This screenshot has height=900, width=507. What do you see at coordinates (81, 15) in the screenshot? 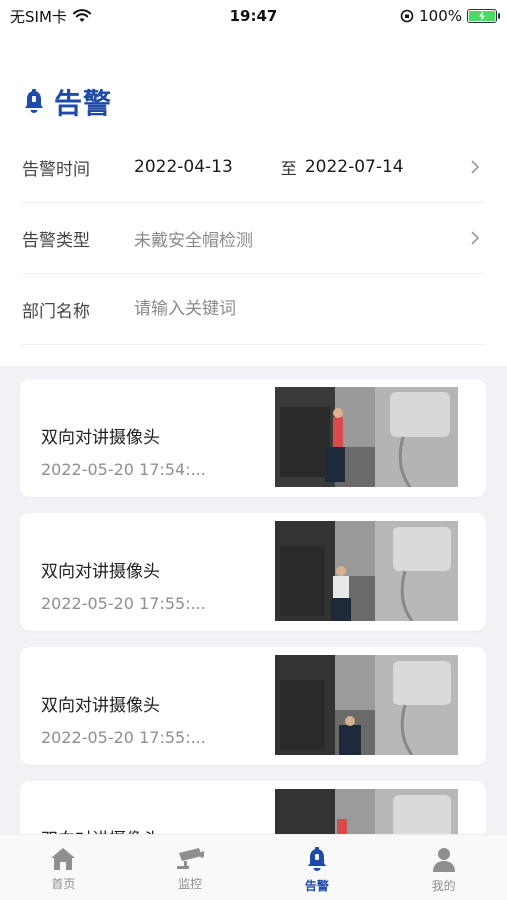
I see `wifi-icon` at bounding box center [81, 15].